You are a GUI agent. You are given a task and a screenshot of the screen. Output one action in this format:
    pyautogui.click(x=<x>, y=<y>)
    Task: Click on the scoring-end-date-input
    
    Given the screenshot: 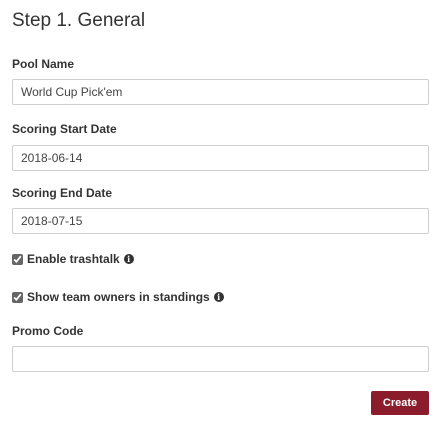 What is the action you would take?
    pyautogui.click(x=220, y=221)
    